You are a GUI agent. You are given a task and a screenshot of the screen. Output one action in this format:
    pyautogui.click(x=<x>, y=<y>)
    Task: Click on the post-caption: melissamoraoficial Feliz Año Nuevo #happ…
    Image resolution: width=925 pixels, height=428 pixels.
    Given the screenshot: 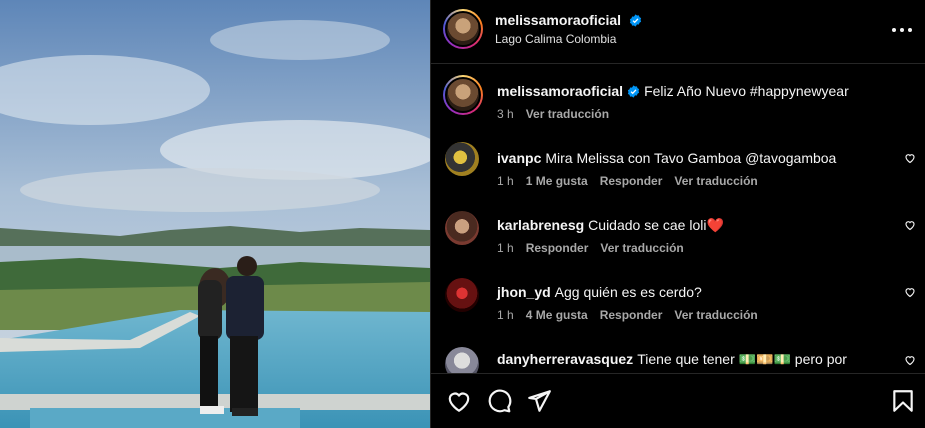 What is the action you would take?
    pyautogui.click(x=678, y=97)
    